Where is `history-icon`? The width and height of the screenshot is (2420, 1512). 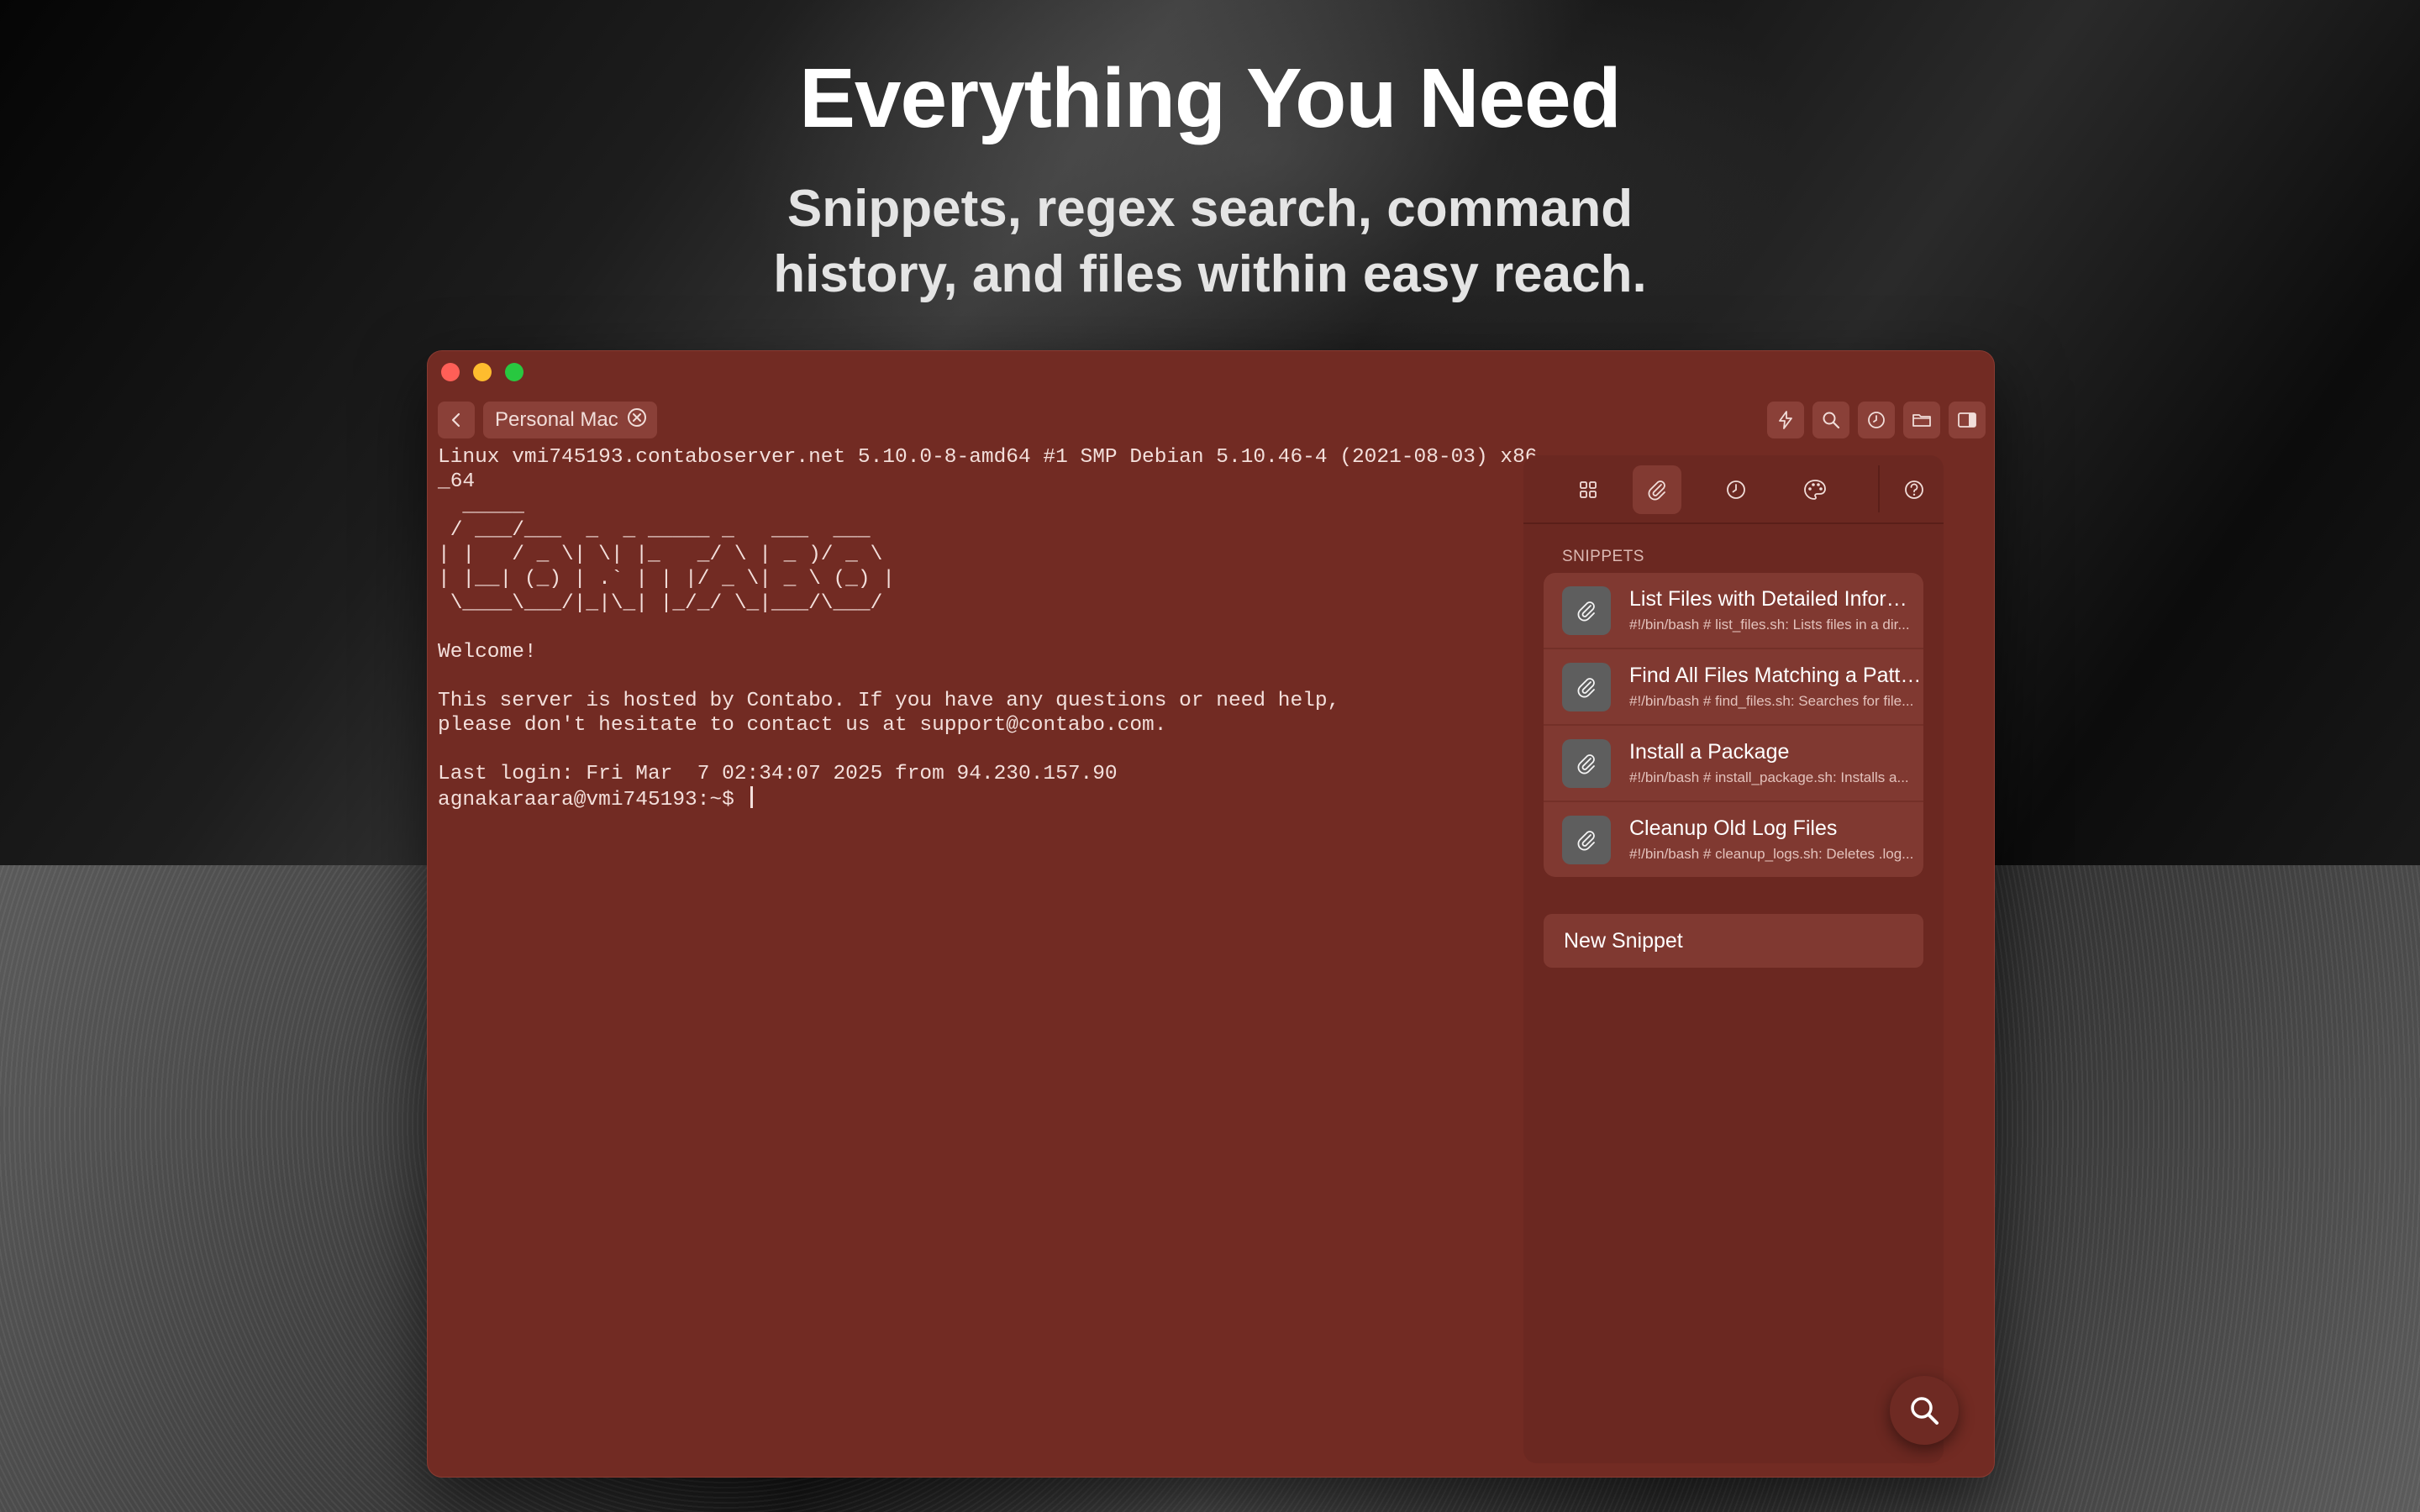 history-icon is located at coordinates (1876, 420).